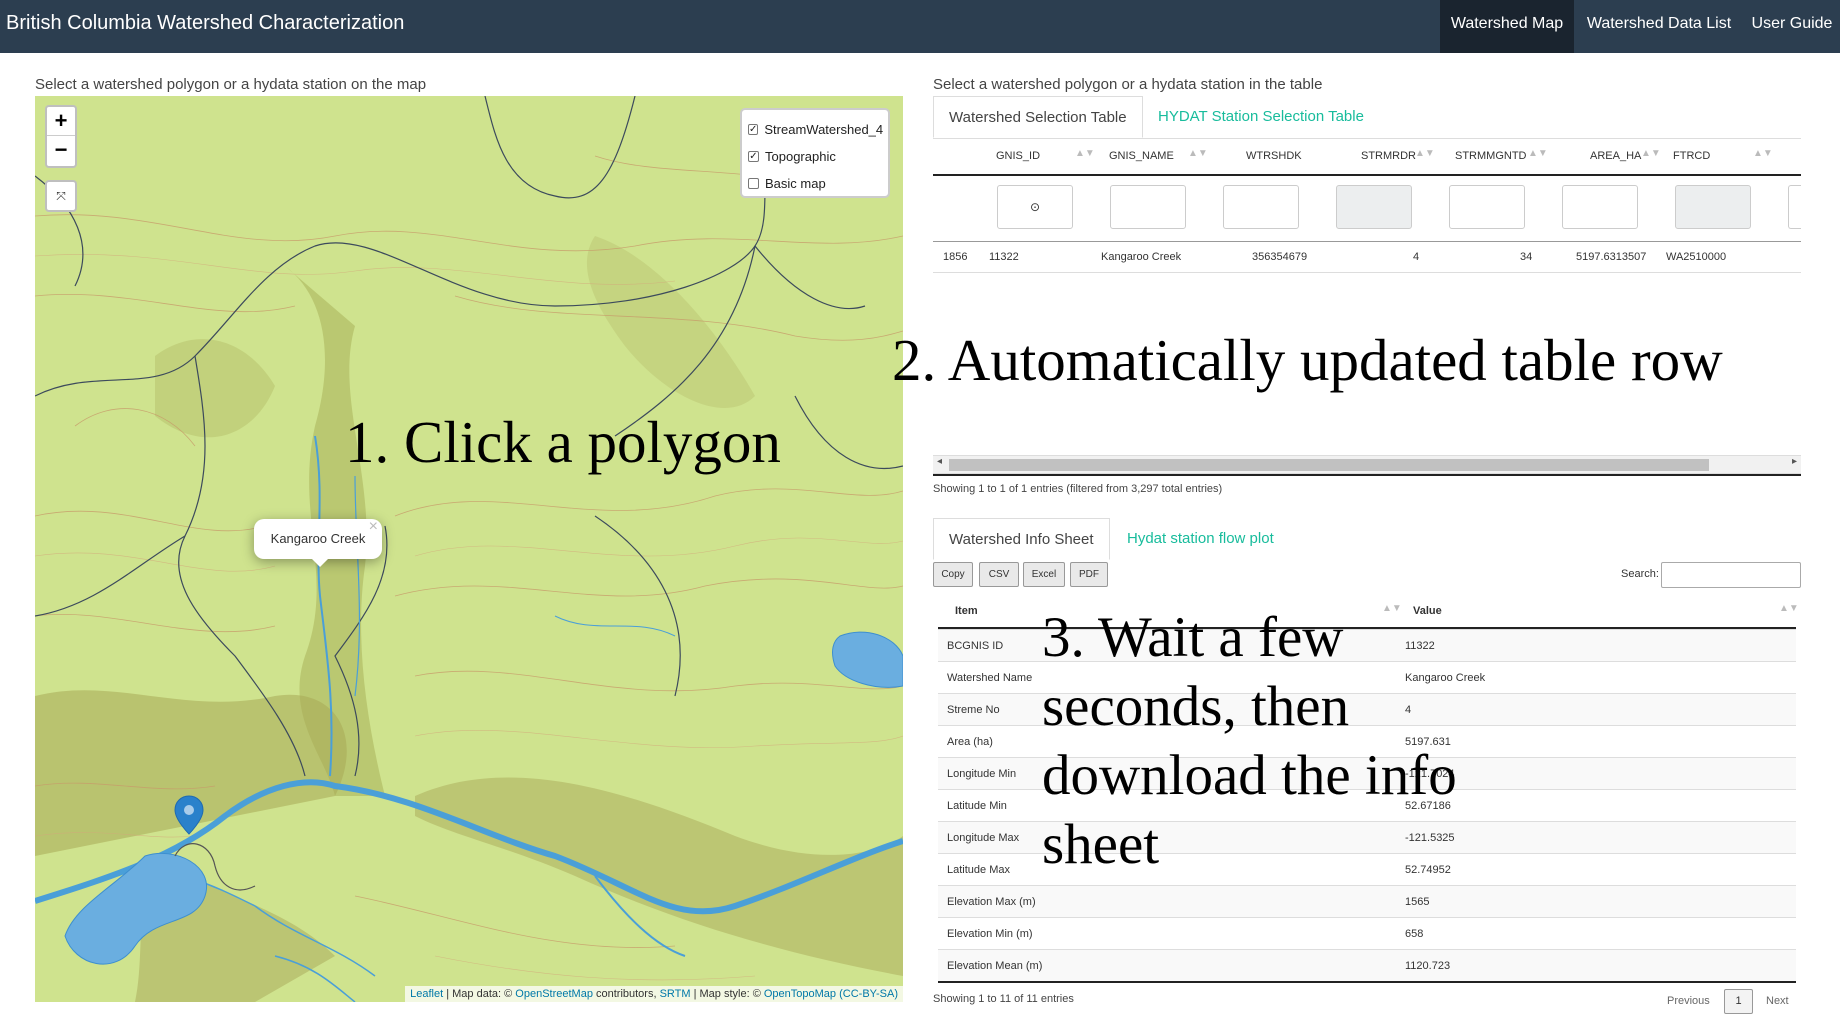 Image resolution: width=1840 pixels, height=1027 pixels. I want to click on zoom-in-button: +, so click(61, 121).